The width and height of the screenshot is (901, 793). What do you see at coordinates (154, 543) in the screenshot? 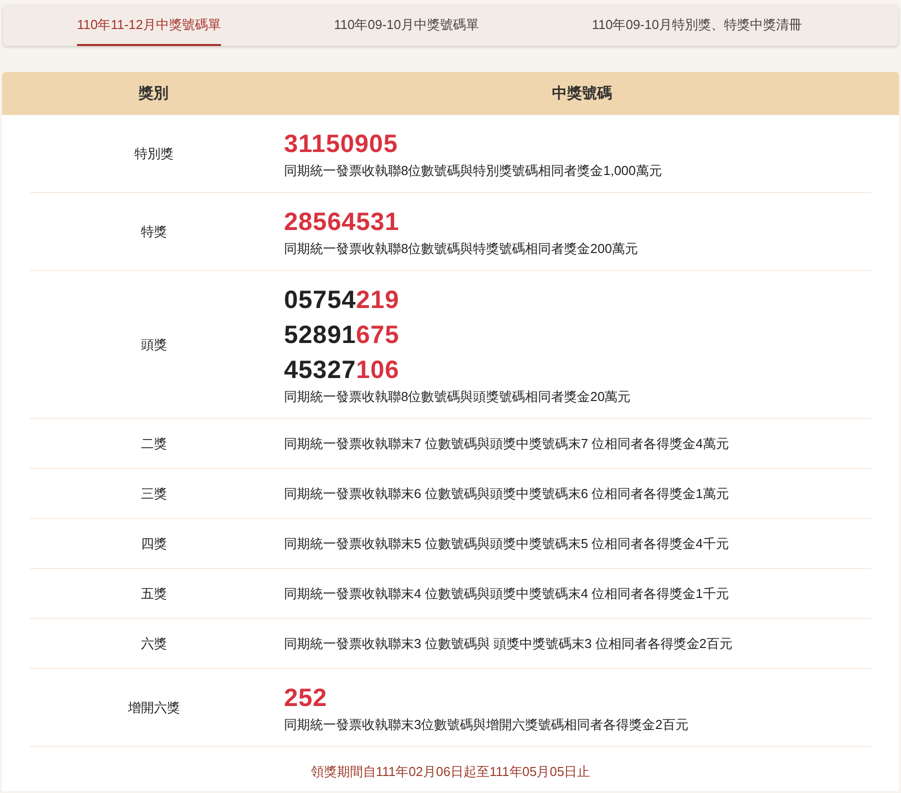
I see `prize-name: 四獎` at bounding box center [154, 543].